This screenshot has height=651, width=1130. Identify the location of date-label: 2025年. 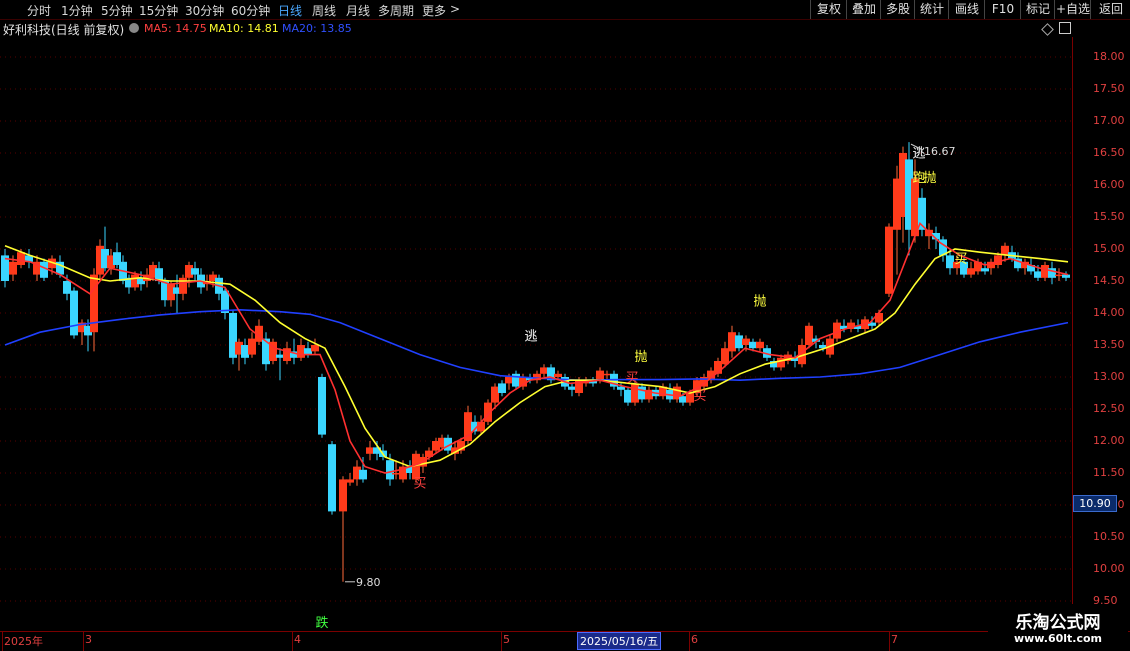
(23, 641).